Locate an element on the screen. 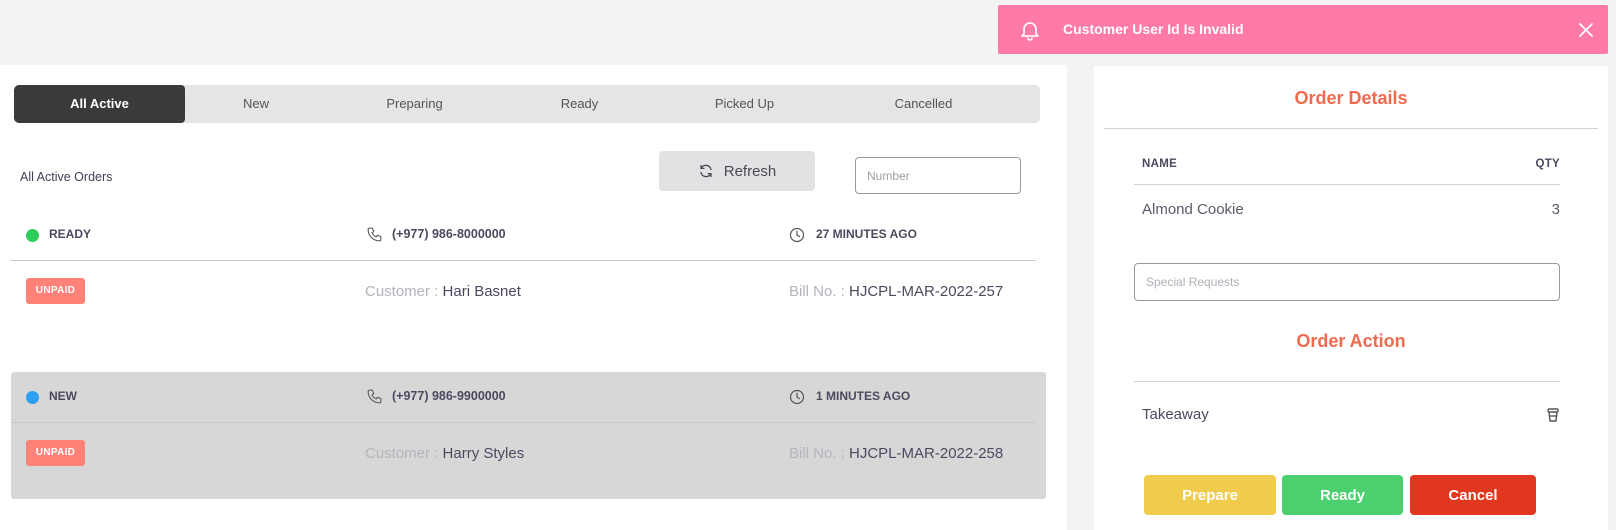 This screenshot has width=1616, height=530. tab-preparing: Preparing is located at coordinates (414, 104).